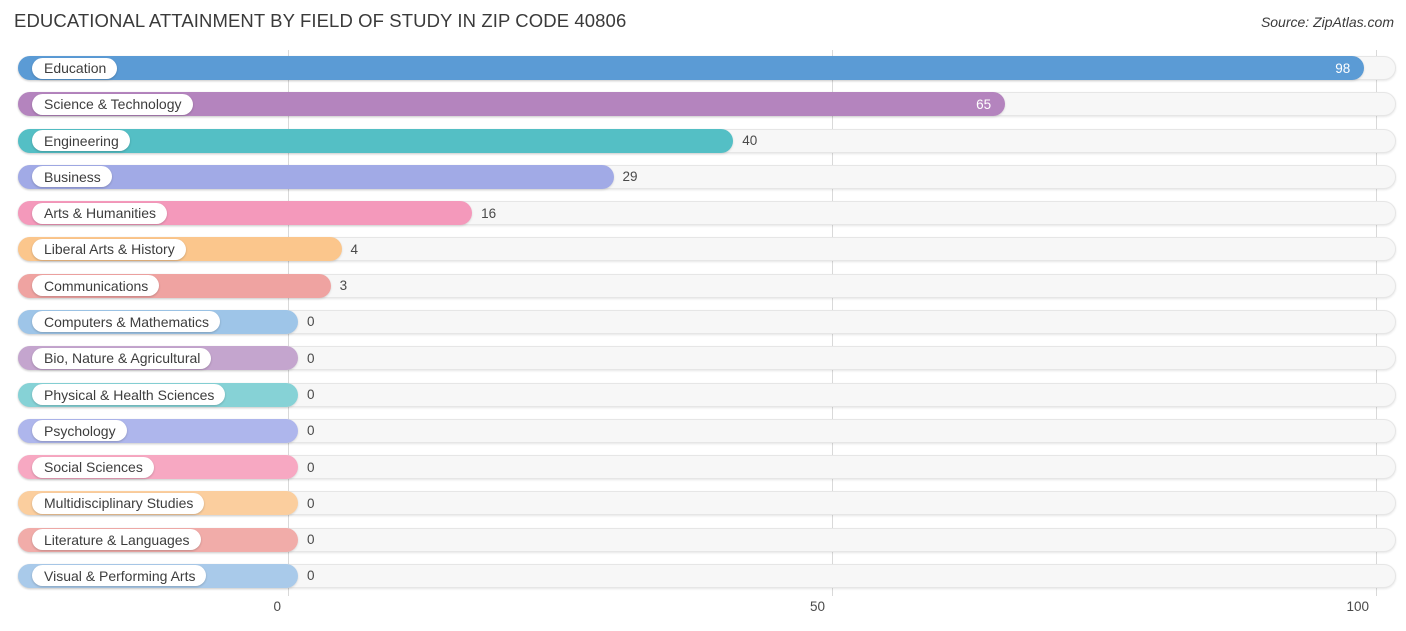  I want to click on bar-category-label-text: Education, so click(75, 68).